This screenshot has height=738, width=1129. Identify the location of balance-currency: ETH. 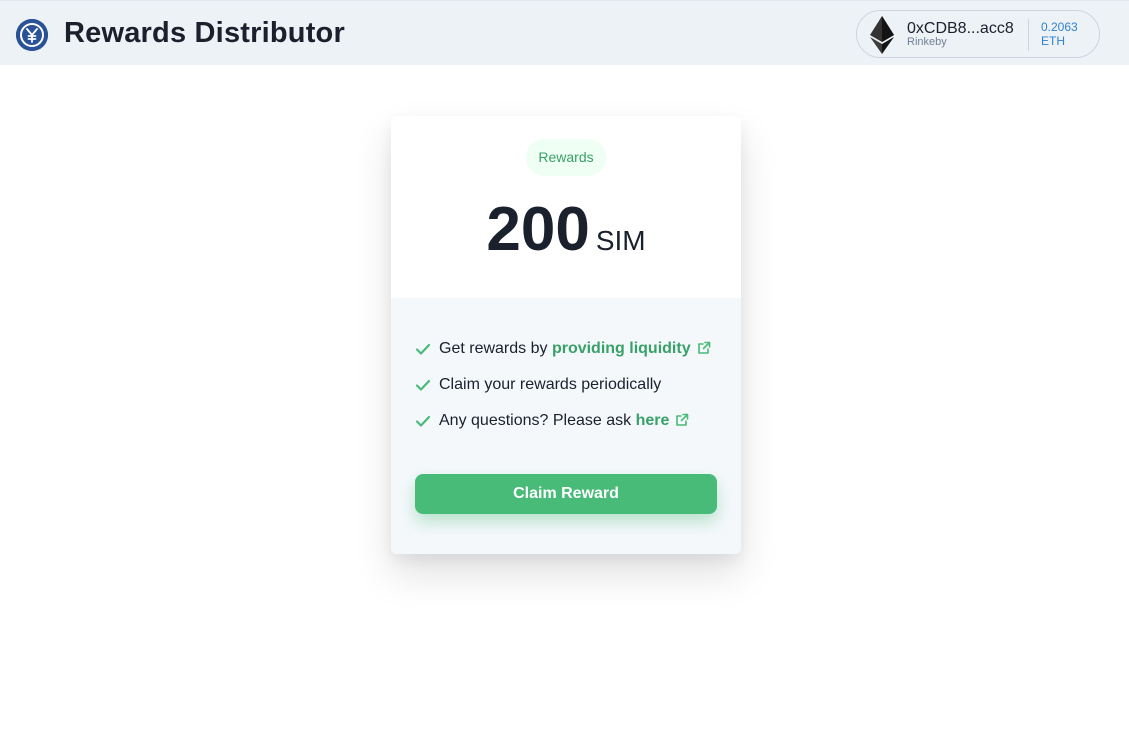
(1053, 41).